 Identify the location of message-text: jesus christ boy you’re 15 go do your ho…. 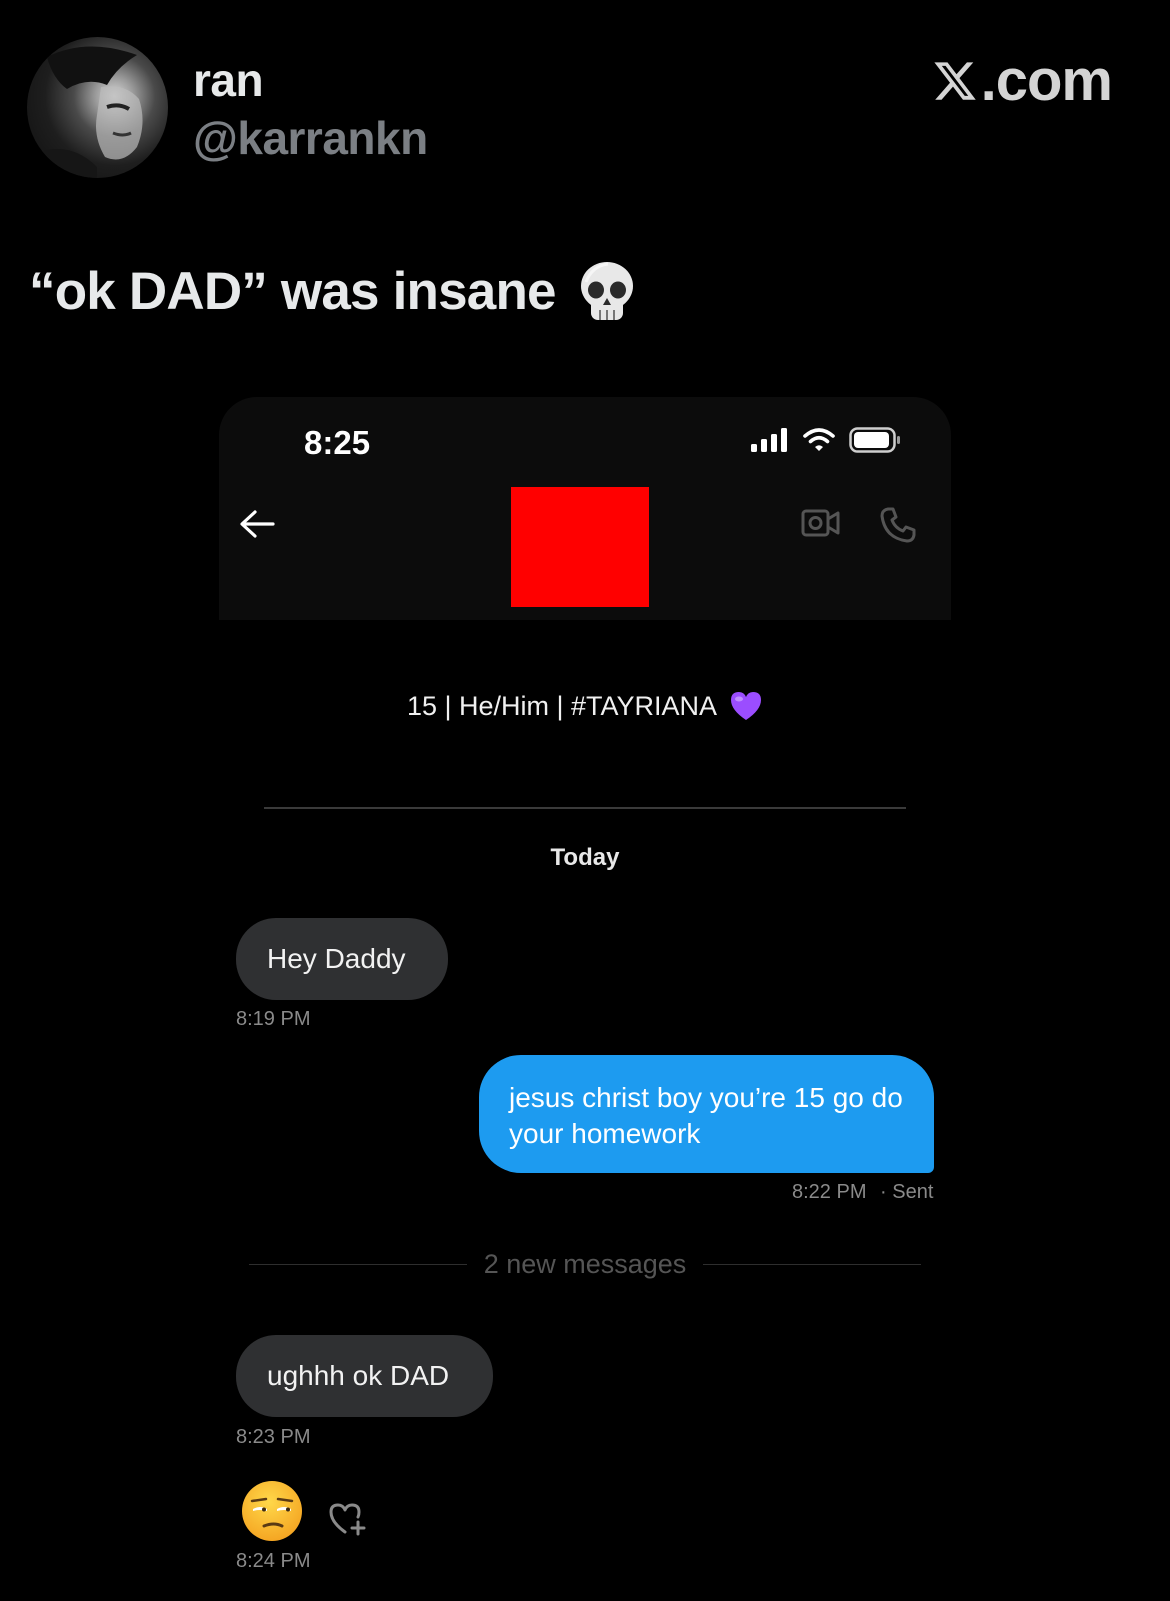
(706, 1115).